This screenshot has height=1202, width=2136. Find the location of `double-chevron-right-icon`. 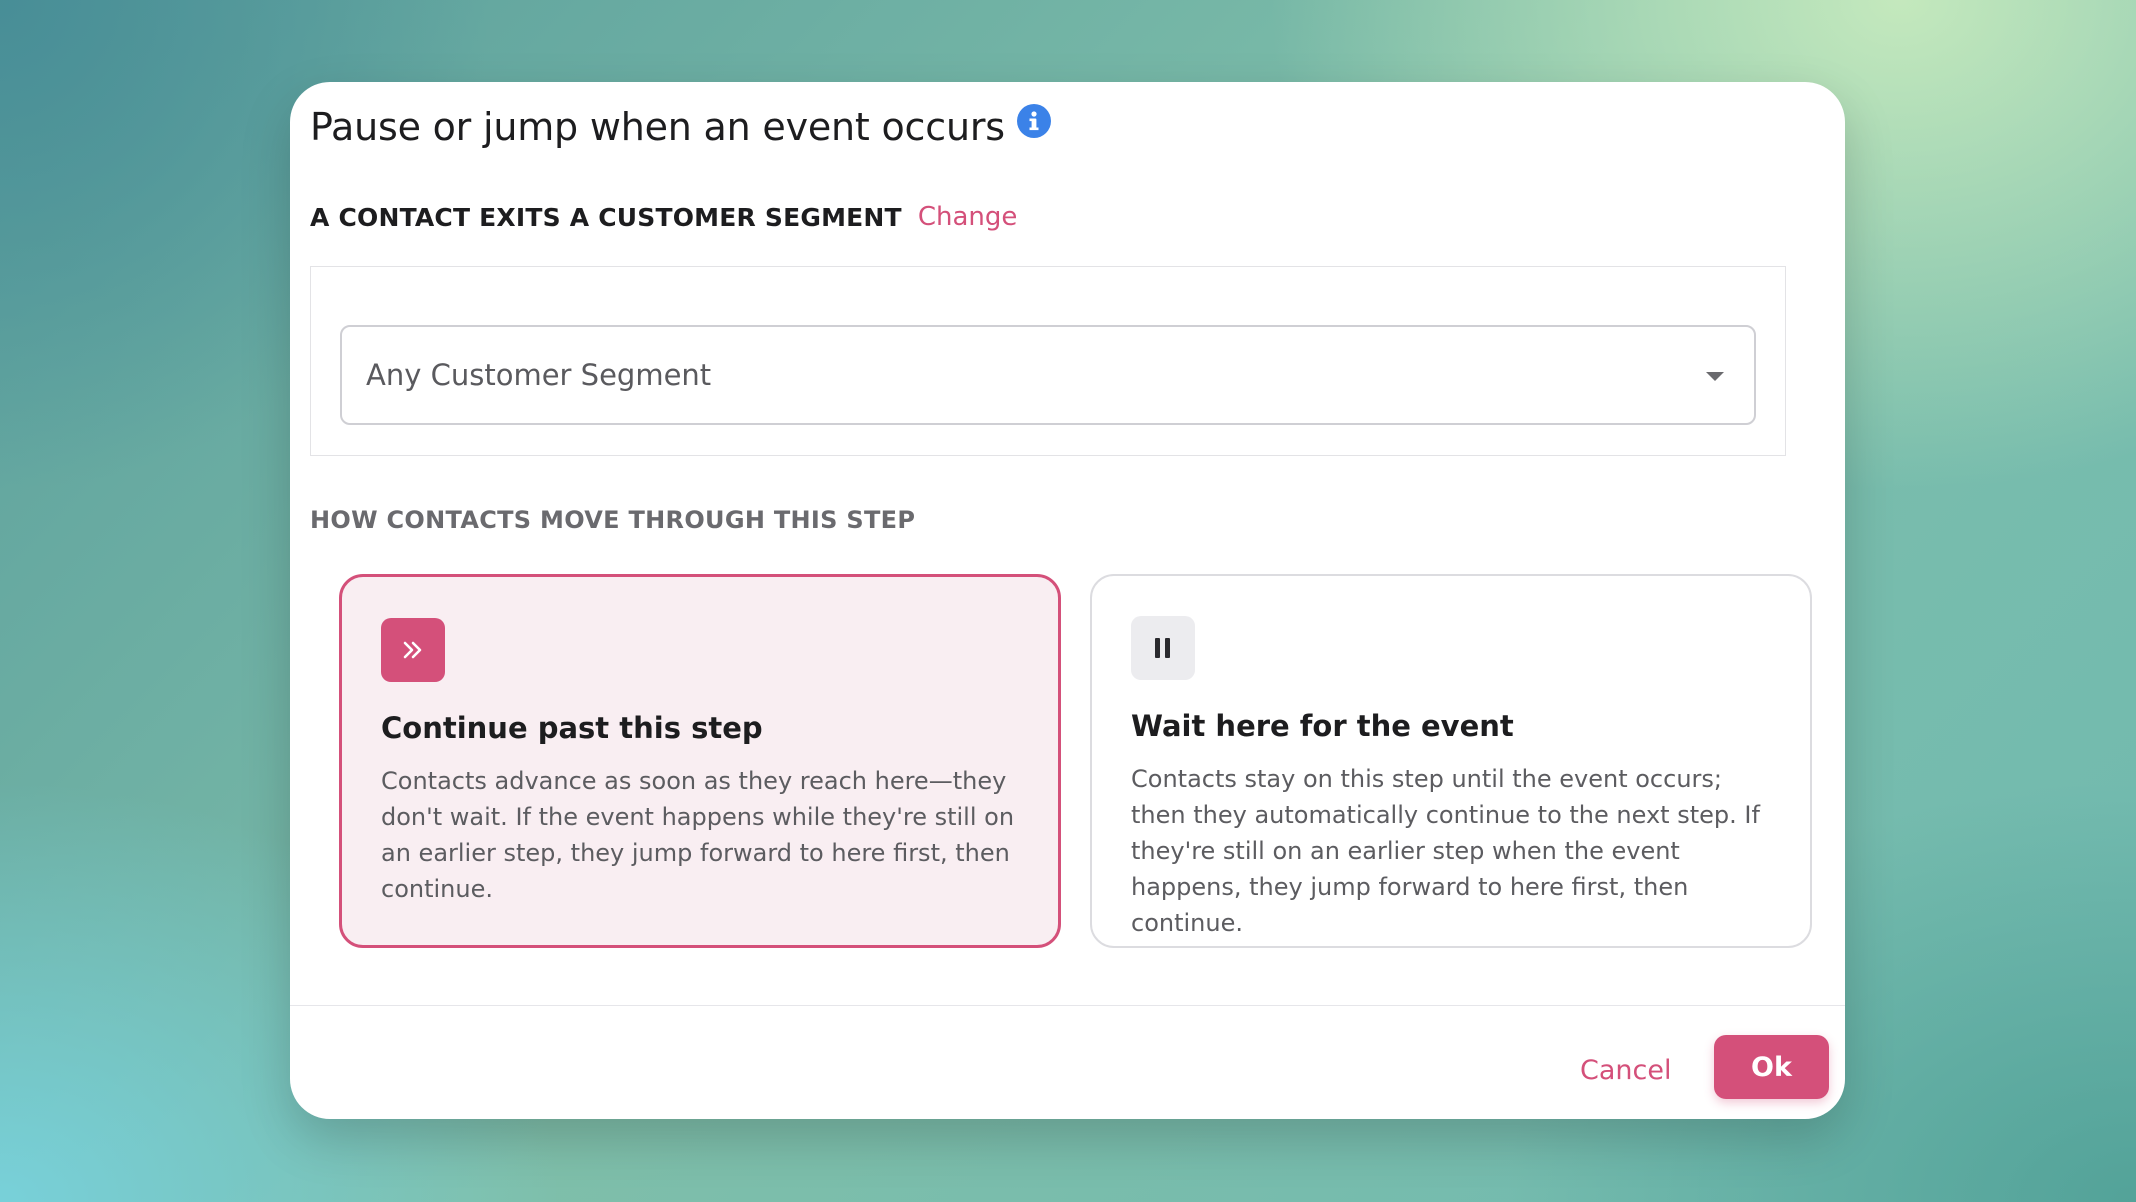

double-chevron-right-icon is located at coordinates (413, 650).